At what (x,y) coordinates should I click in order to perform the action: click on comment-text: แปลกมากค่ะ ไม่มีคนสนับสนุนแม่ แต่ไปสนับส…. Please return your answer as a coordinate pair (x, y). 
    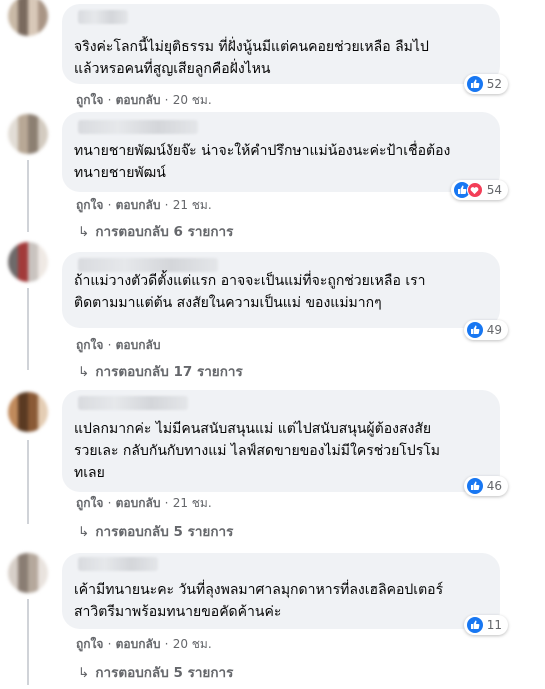
    Looking at the image, I should click on (257, 451).